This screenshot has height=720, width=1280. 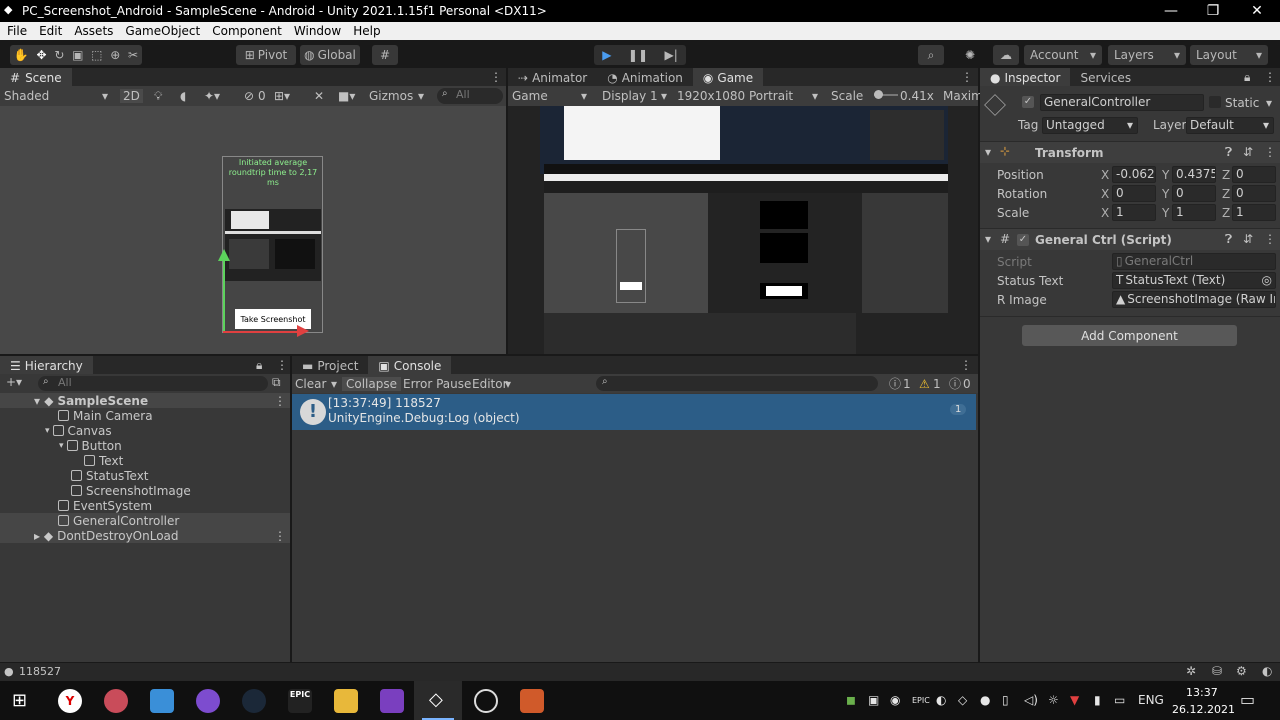 What do you see at coordinates (1202, 692) in the screenshot?
I see `clock-time: 13:37` at bounding box center [1202, 692].